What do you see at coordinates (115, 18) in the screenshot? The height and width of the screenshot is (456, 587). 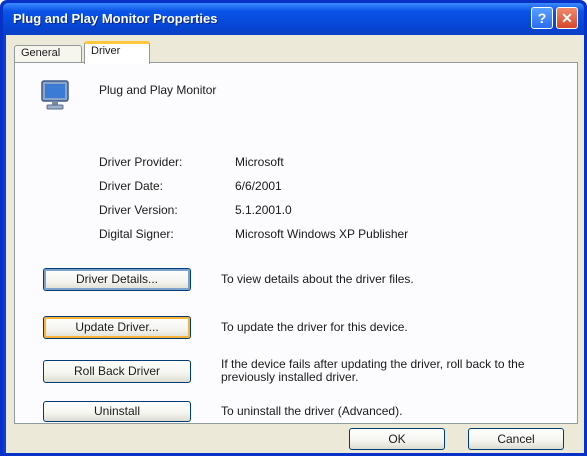 I see `window-title: Plug and Play Monitor Properties` at bounding box center [115, 18].